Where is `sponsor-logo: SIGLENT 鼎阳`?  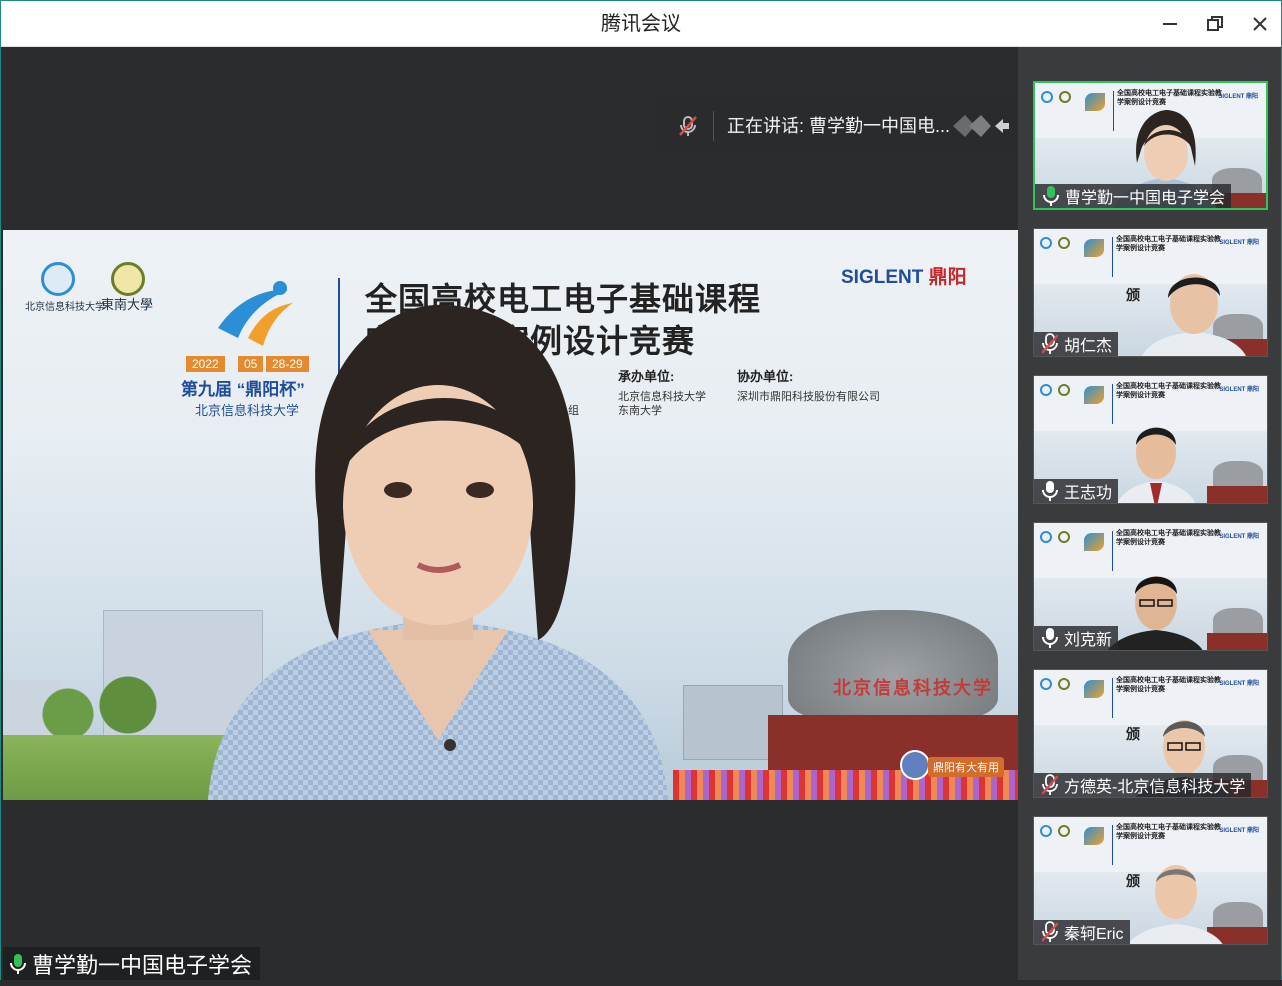 sponsor-logo: SIGLENT 鼎阳 is located at coordinates (904, 275).